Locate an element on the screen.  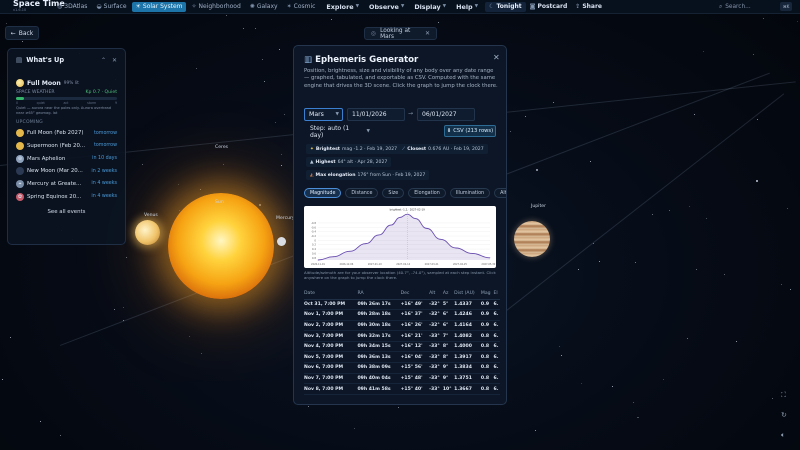
column-header: Date is located at coordinates (331, 294).